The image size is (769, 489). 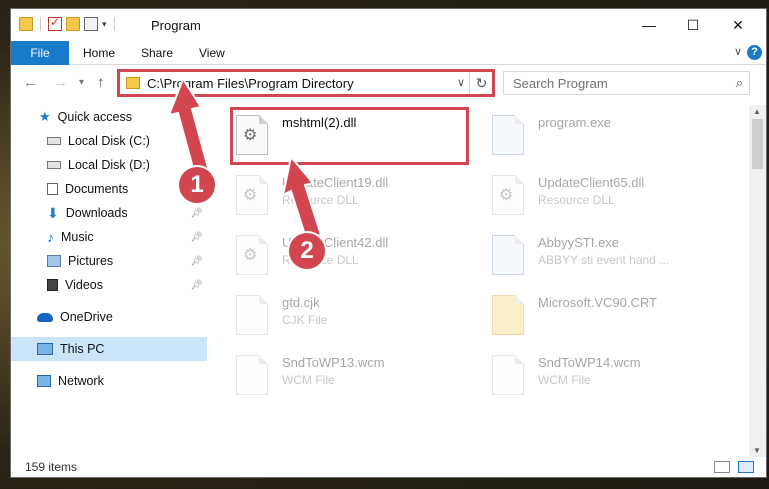 What do you see at coordinates (589, 362) in the screenshot?
I see `file-name: SndToWP14.wcm` at bounding box center [589, 362].